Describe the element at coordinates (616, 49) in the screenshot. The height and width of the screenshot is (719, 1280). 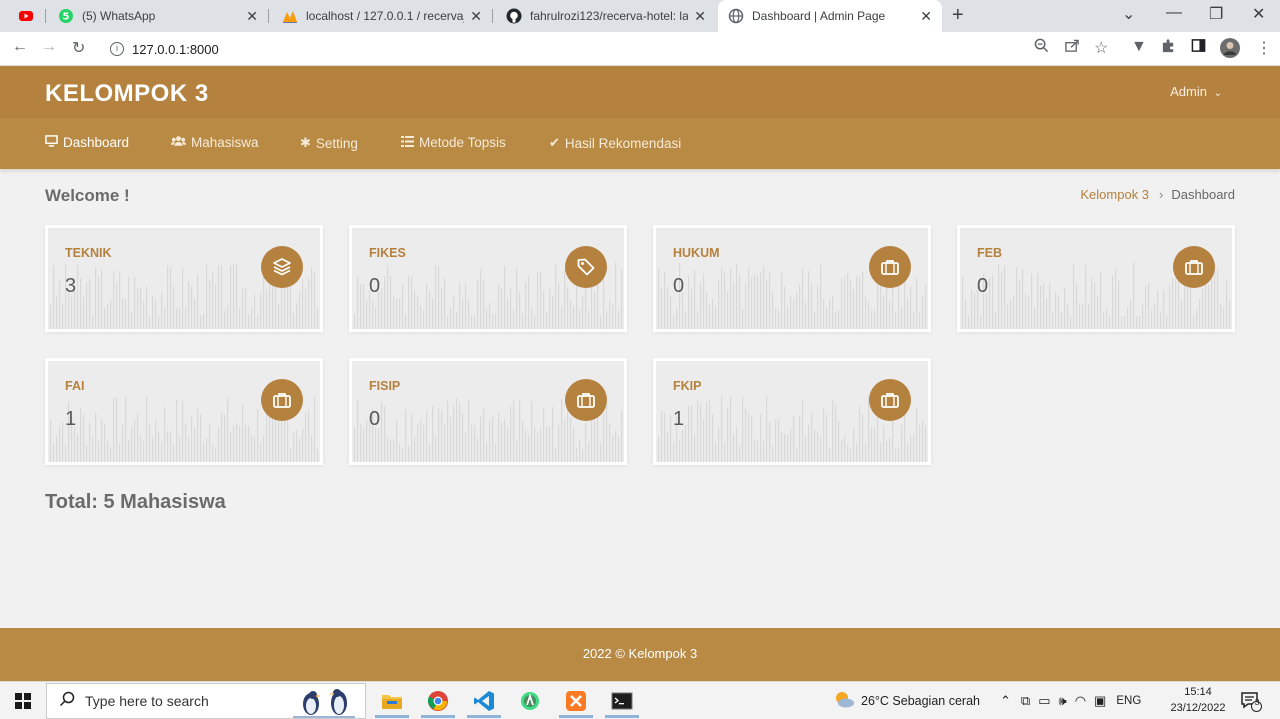
I see `address-bar: i 127.0.0.1:8000` at that location.